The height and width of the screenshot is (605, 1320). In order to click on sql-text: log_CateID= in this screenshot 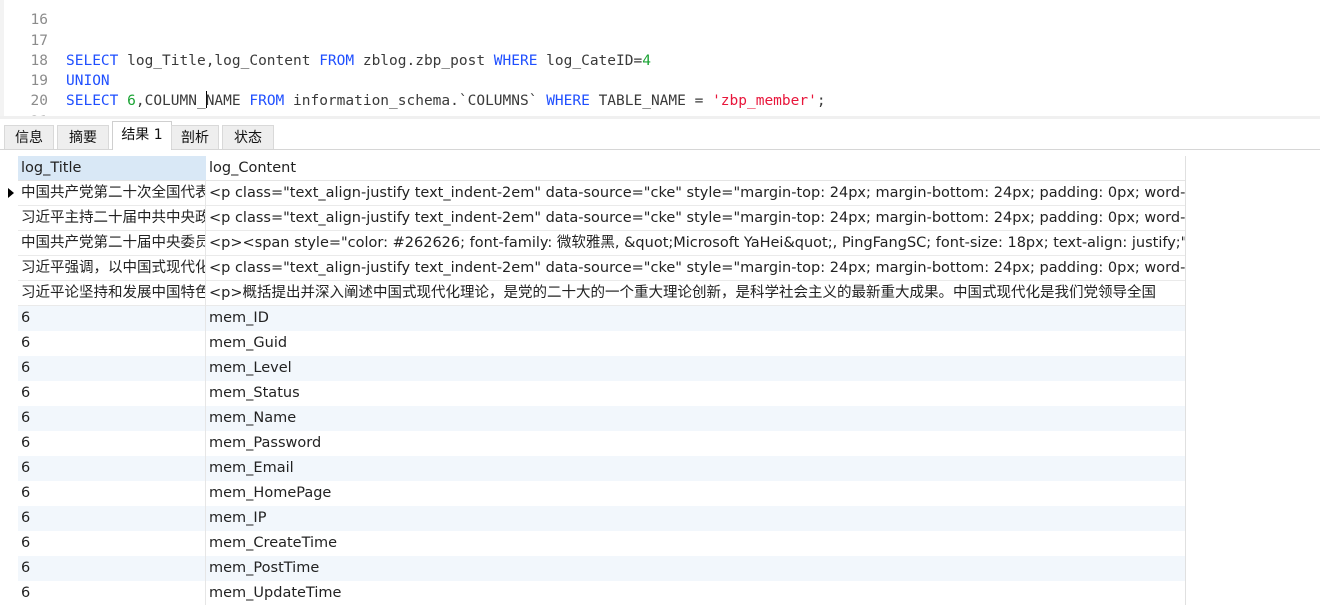, I will do `click(590, 61)`.